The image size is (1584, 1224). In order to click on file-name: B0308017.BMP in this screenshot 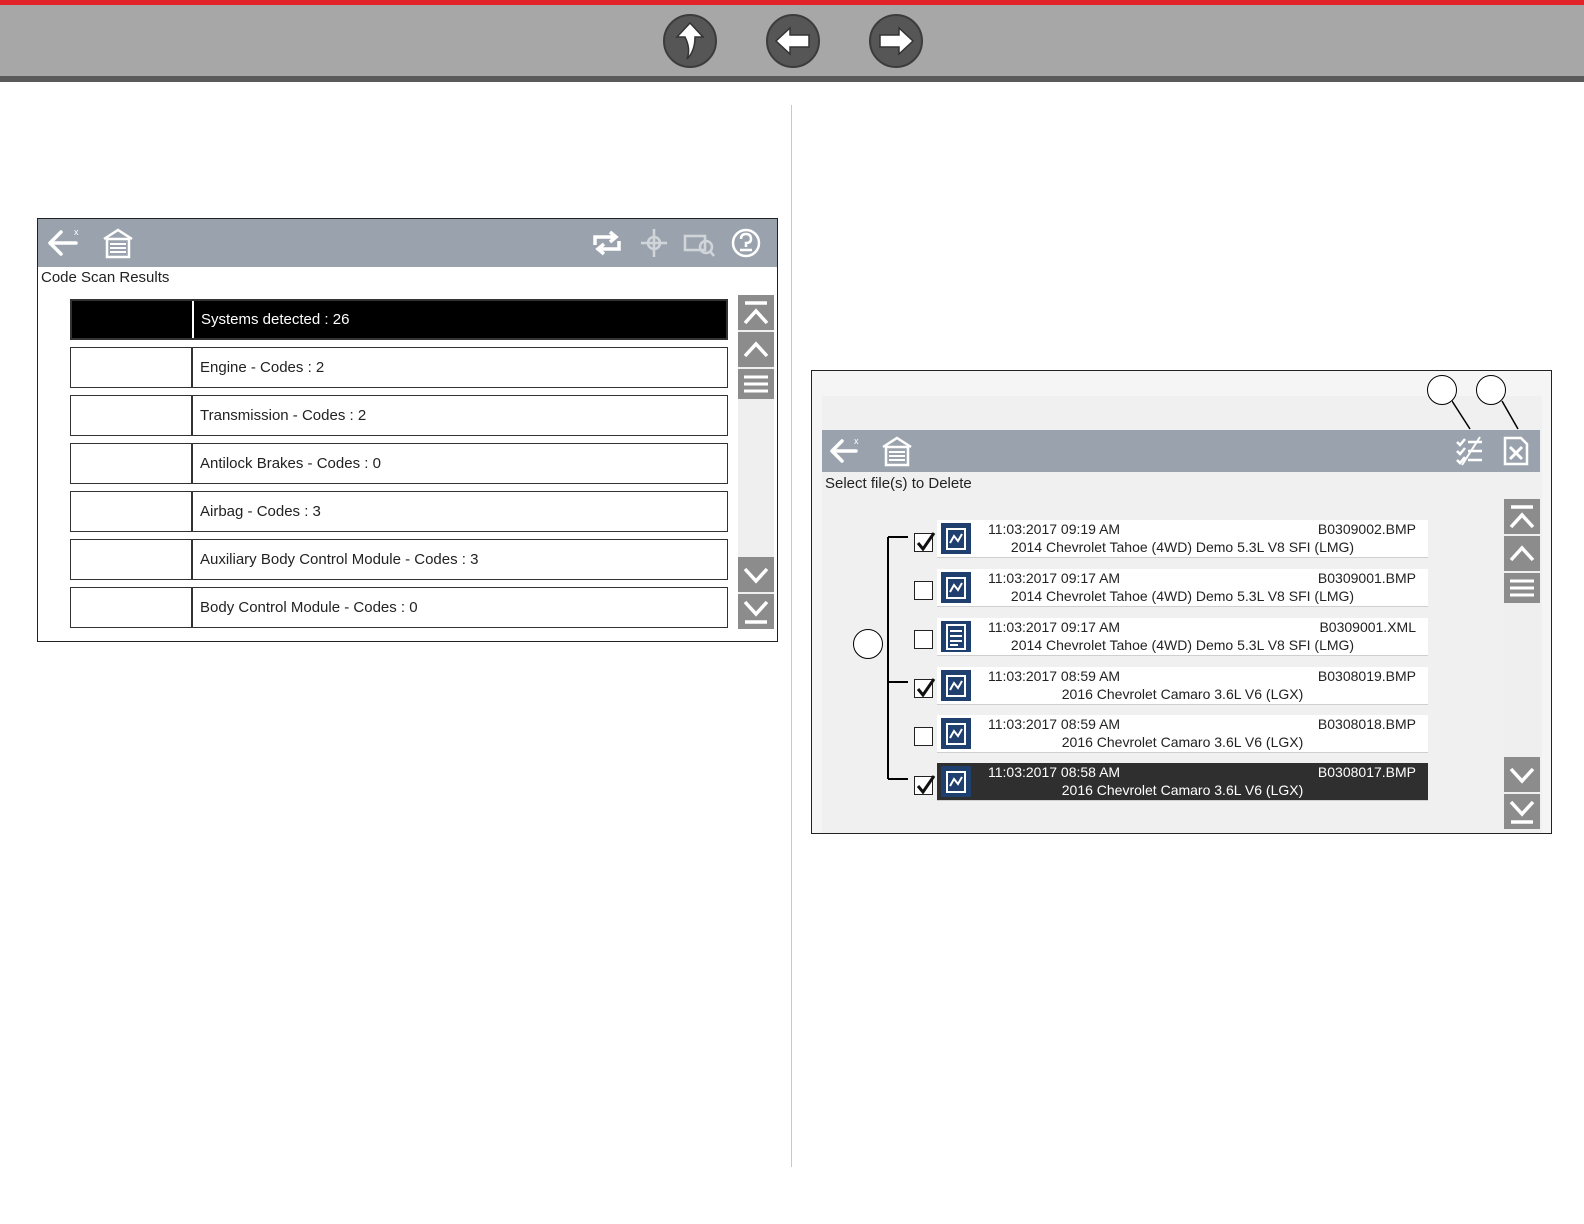, I will do `click(1366, 772)`.